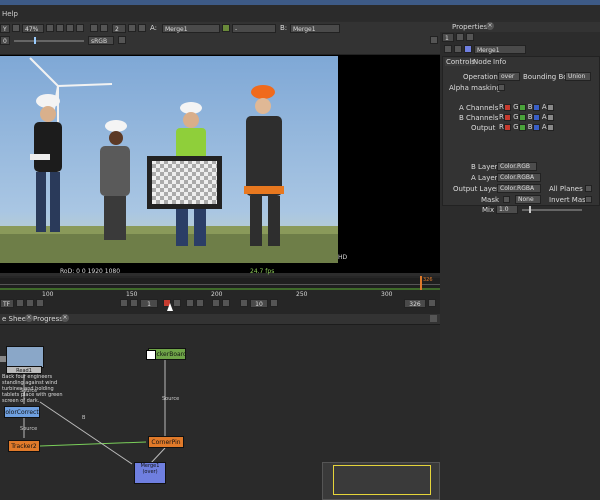  Describe the element at coordinates (517, 166) in the screenshot. I see `b-layer-combo: Color.RGB` at that location.